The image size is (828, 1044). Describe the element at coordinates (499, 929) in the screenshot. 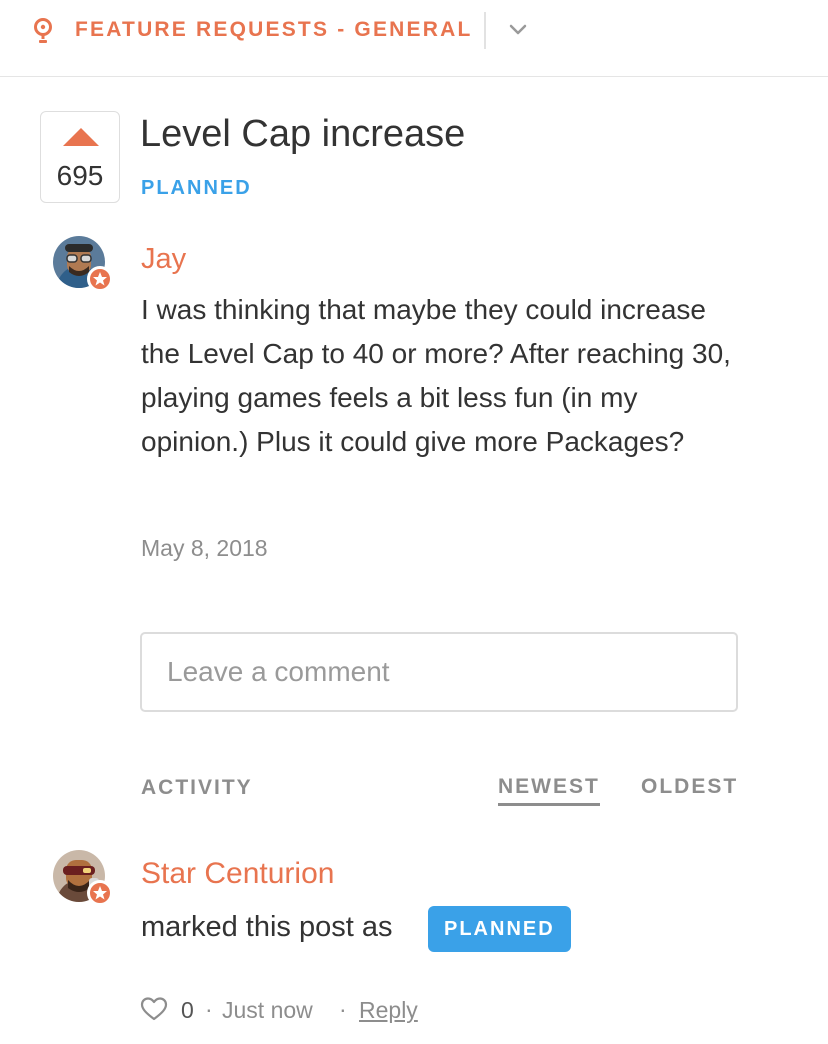

I see `status-badge: PLANNED` at that location.